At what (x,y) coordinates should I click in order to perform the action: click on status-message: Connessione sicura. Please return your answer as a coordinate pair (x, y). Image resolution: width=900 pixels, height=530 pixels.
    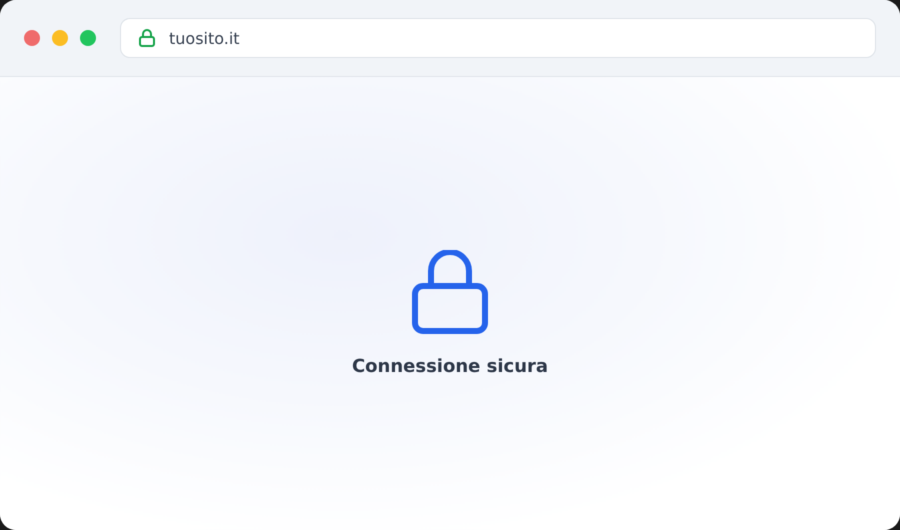
    Looking at the image, I should click on (450, 366).